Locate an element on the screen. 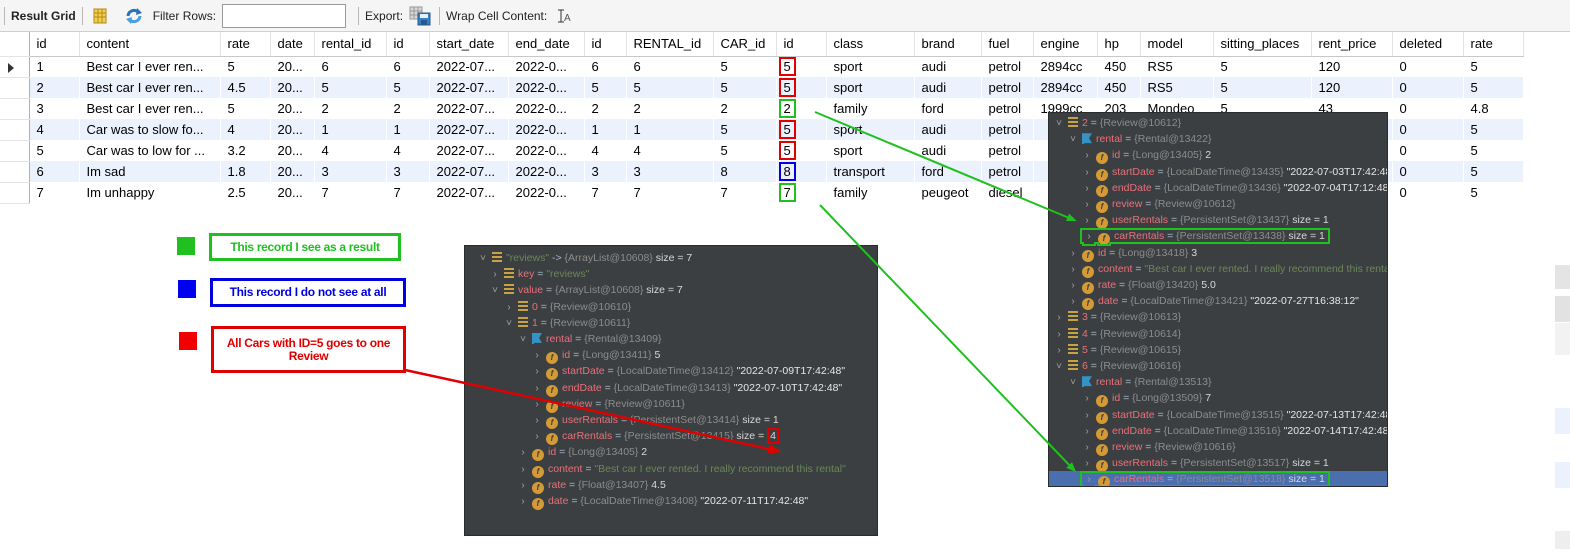 Image resolution: width=1570 pixels, height=559 pixels. debugger-tree-node: ˅ 1 = {Review@10611} is located at coordinates (671, 323).